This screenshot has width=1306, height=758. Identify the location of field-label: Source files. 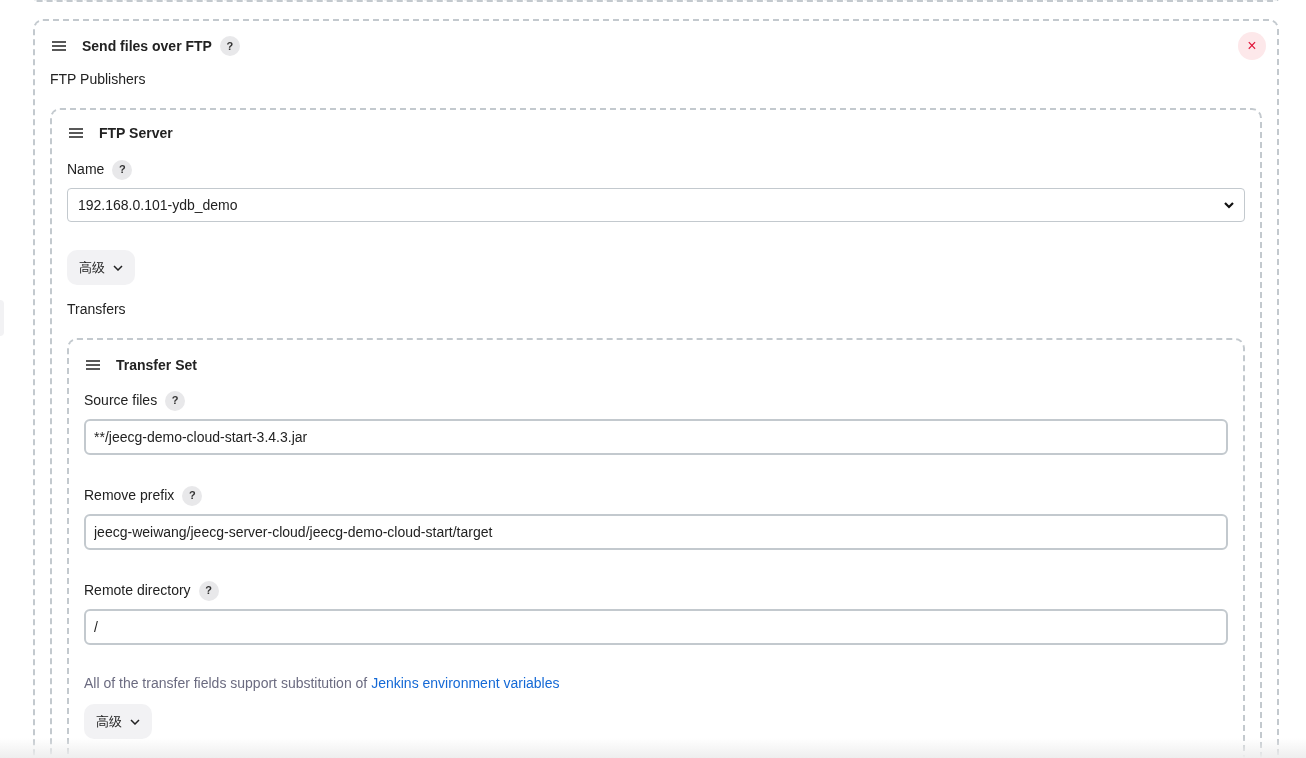
(121, 400).